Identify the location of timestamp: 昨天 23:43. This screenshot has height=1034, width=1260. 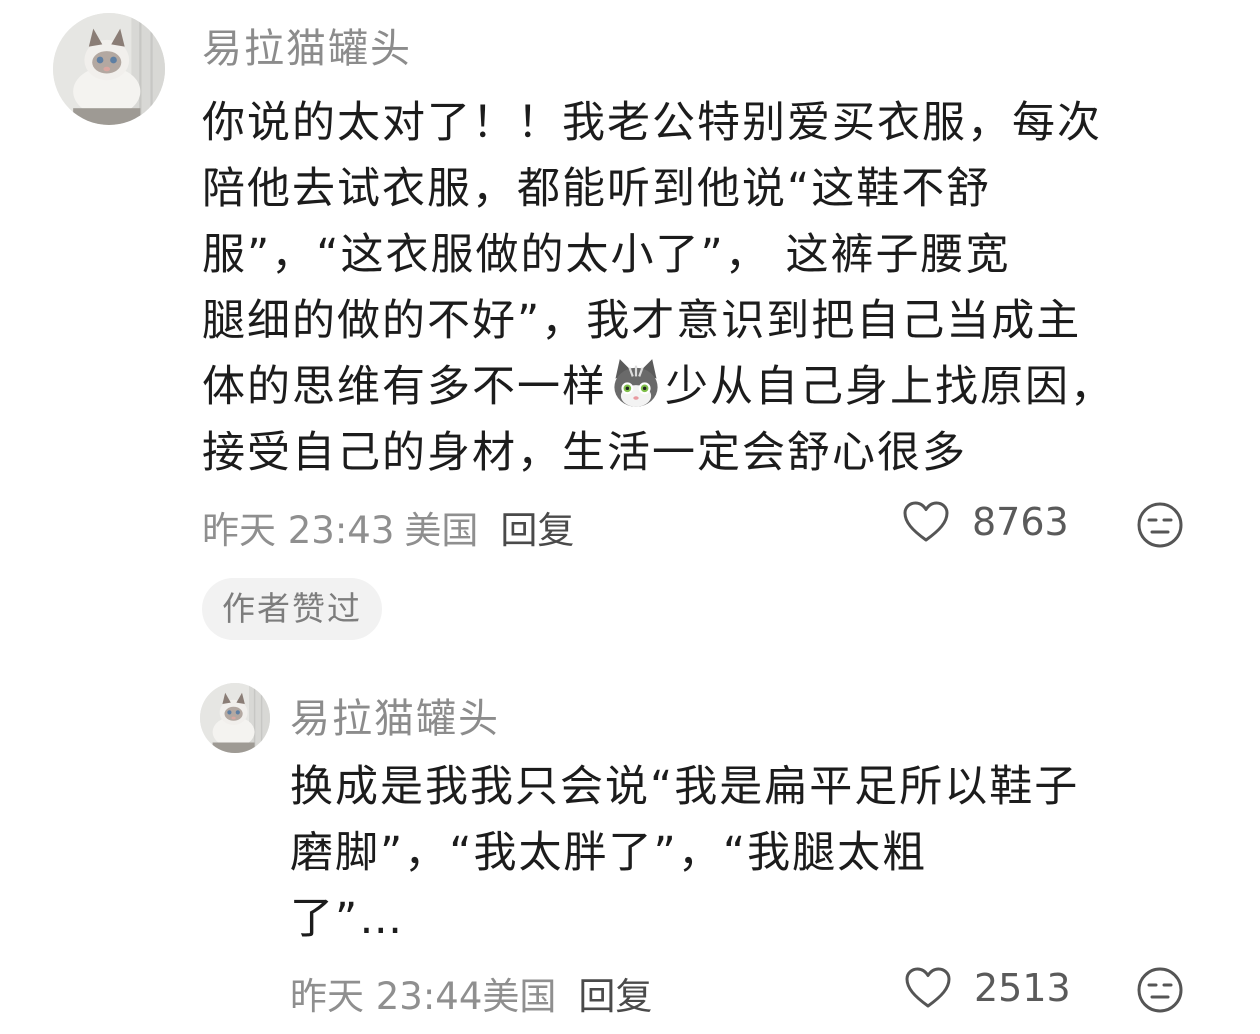
(298, 530).